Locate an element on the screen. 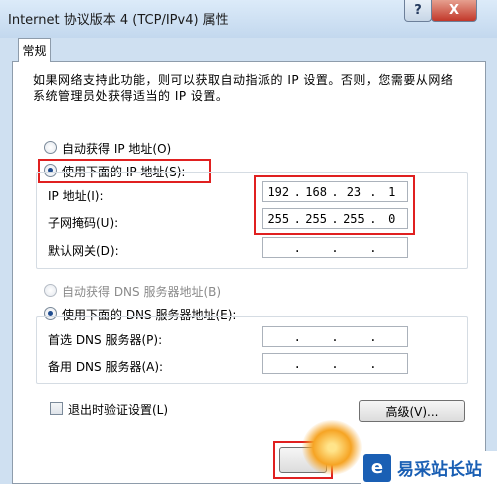 Image resolution: width=497 pixels, height=484 pixels. validate-label: 退出时验证设置(L) is located at coordinates (118, 410).